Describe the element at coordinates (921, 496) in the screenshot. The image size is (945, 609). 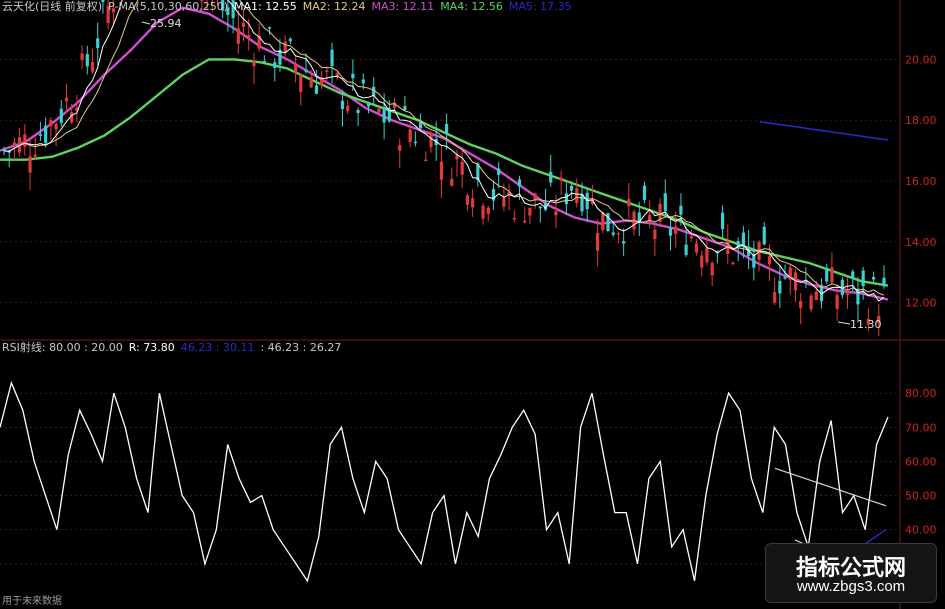
I see `rsi-tick-label: 50.00` at that location.